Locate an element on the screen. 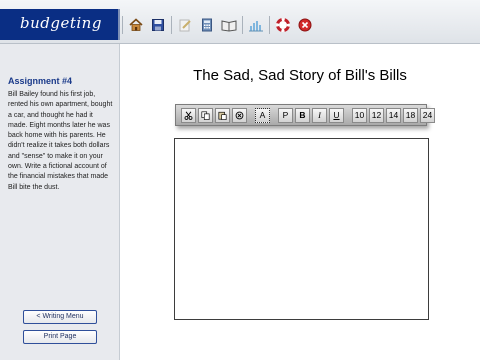  print-page-button: Print Page is located at coordinates (60, 337).